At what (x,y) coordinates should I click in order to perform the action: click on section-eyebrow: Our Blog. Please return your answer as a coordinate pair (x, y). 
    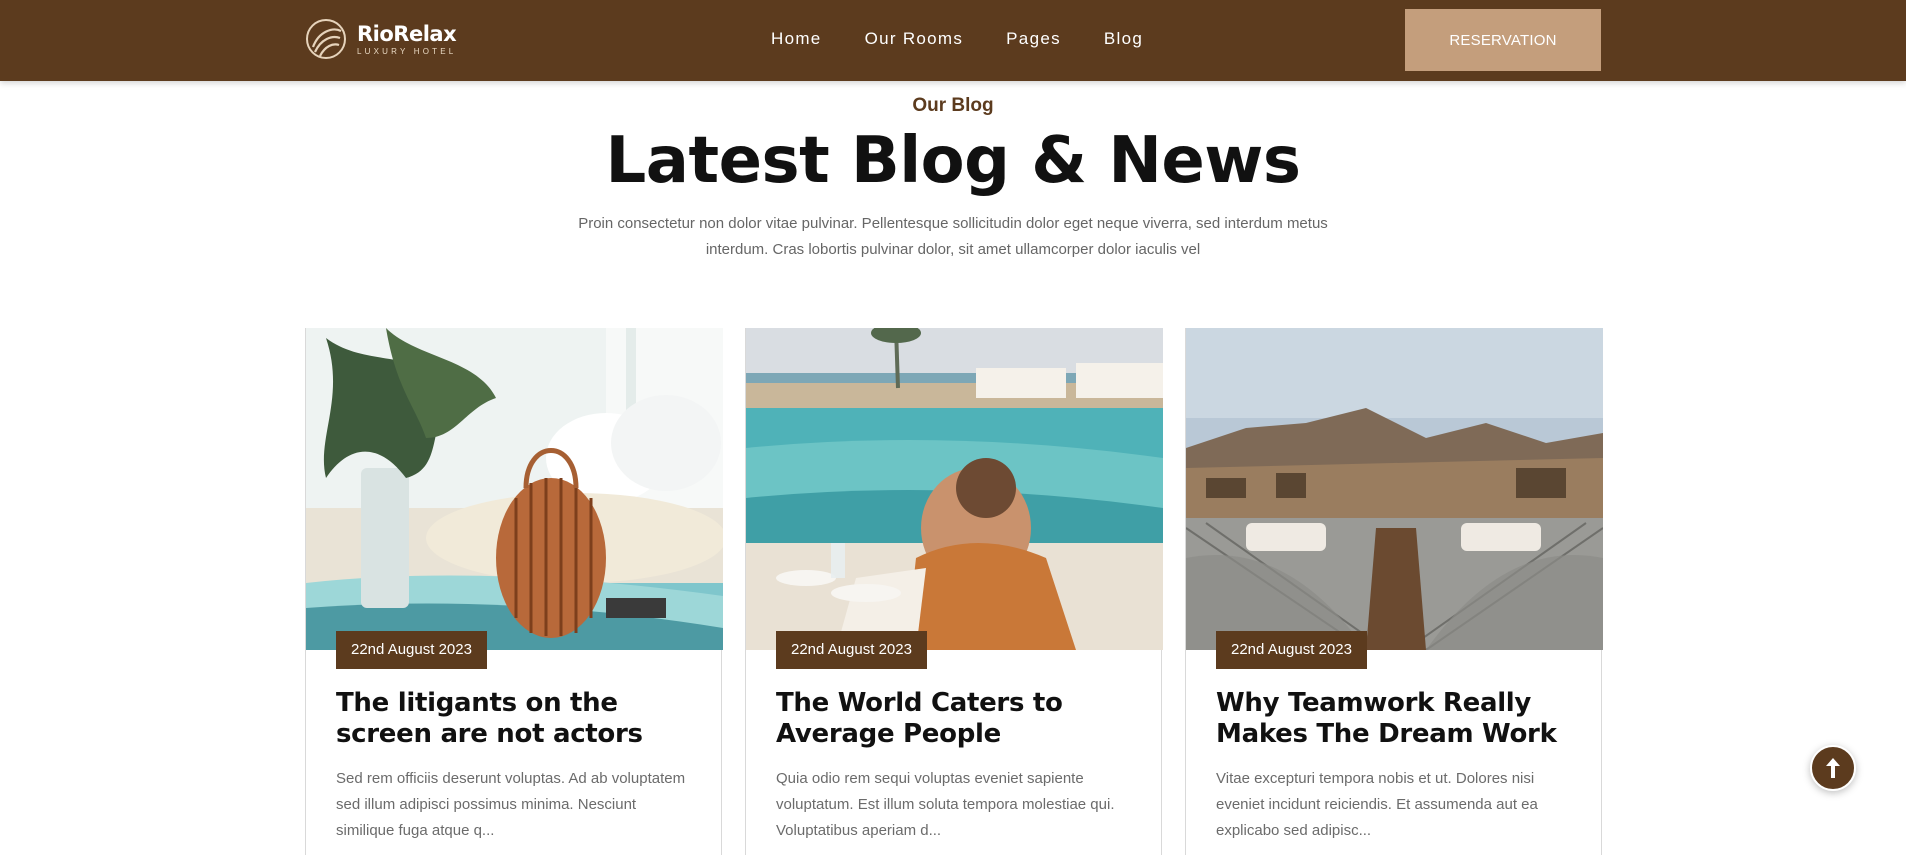
    Looking at the image, I should click on (953, 105).